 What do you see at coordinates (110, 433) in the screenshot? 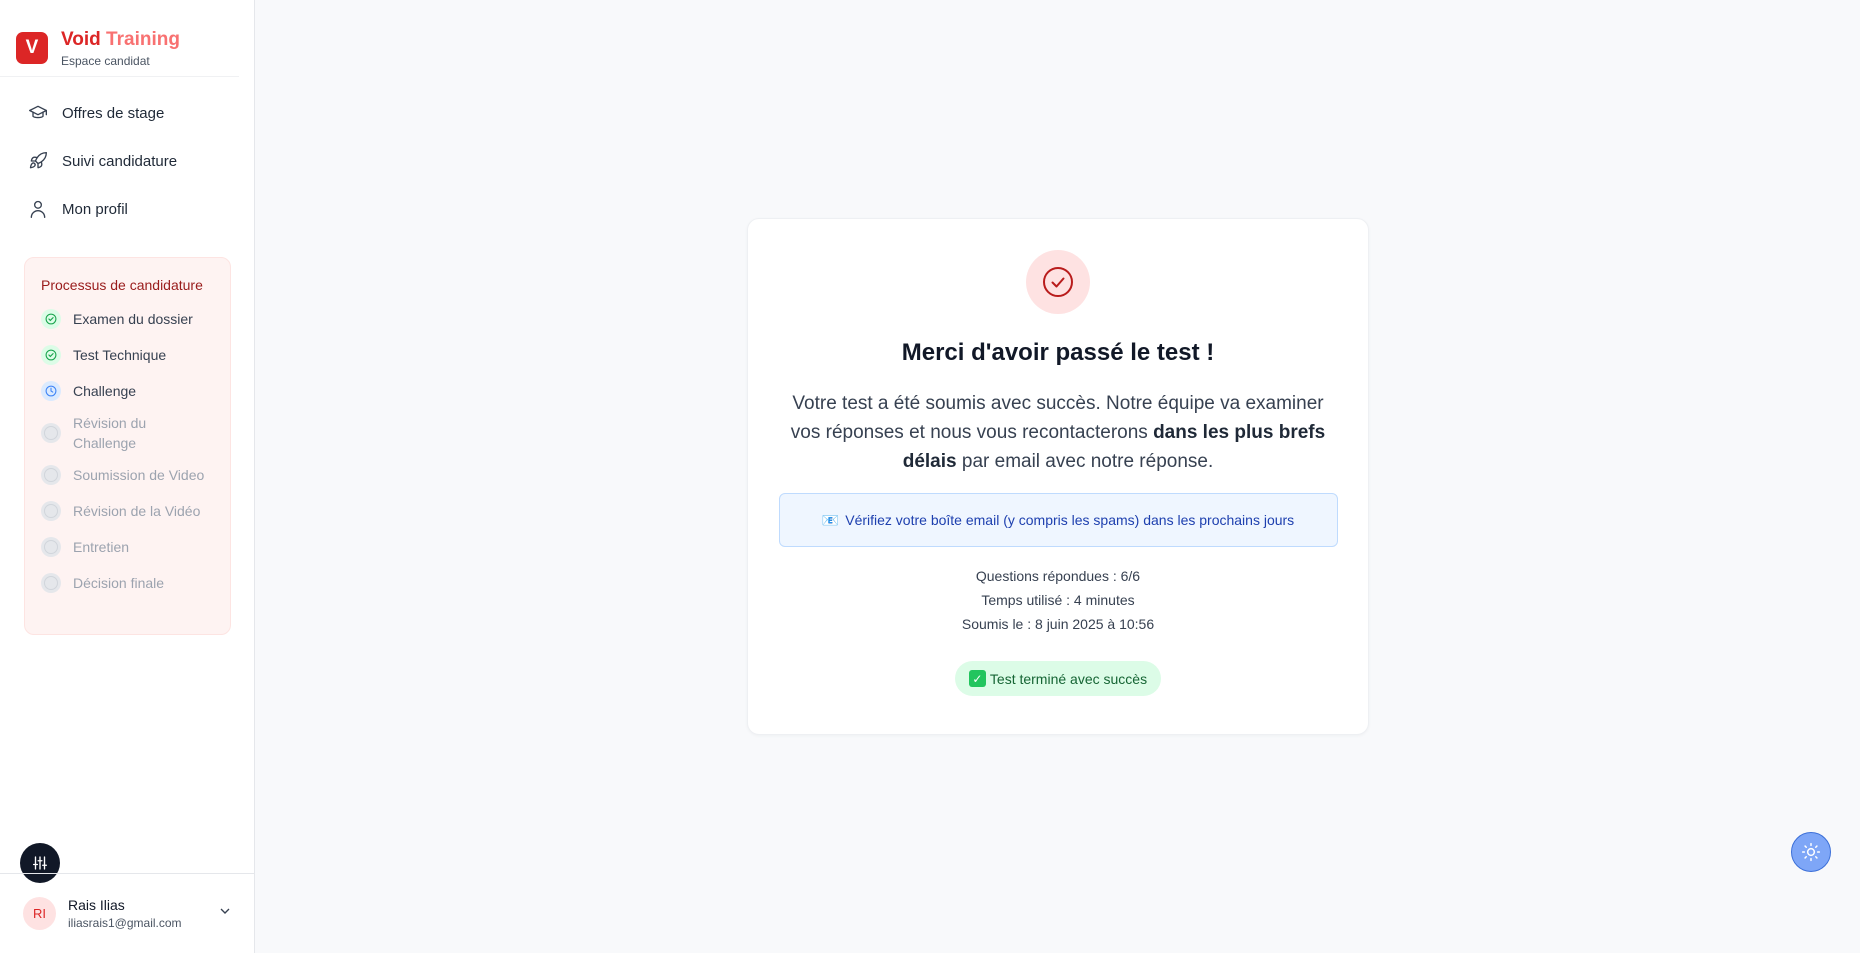
I see `step-label: Révision du Challenge` at bounding box center [110, 433].